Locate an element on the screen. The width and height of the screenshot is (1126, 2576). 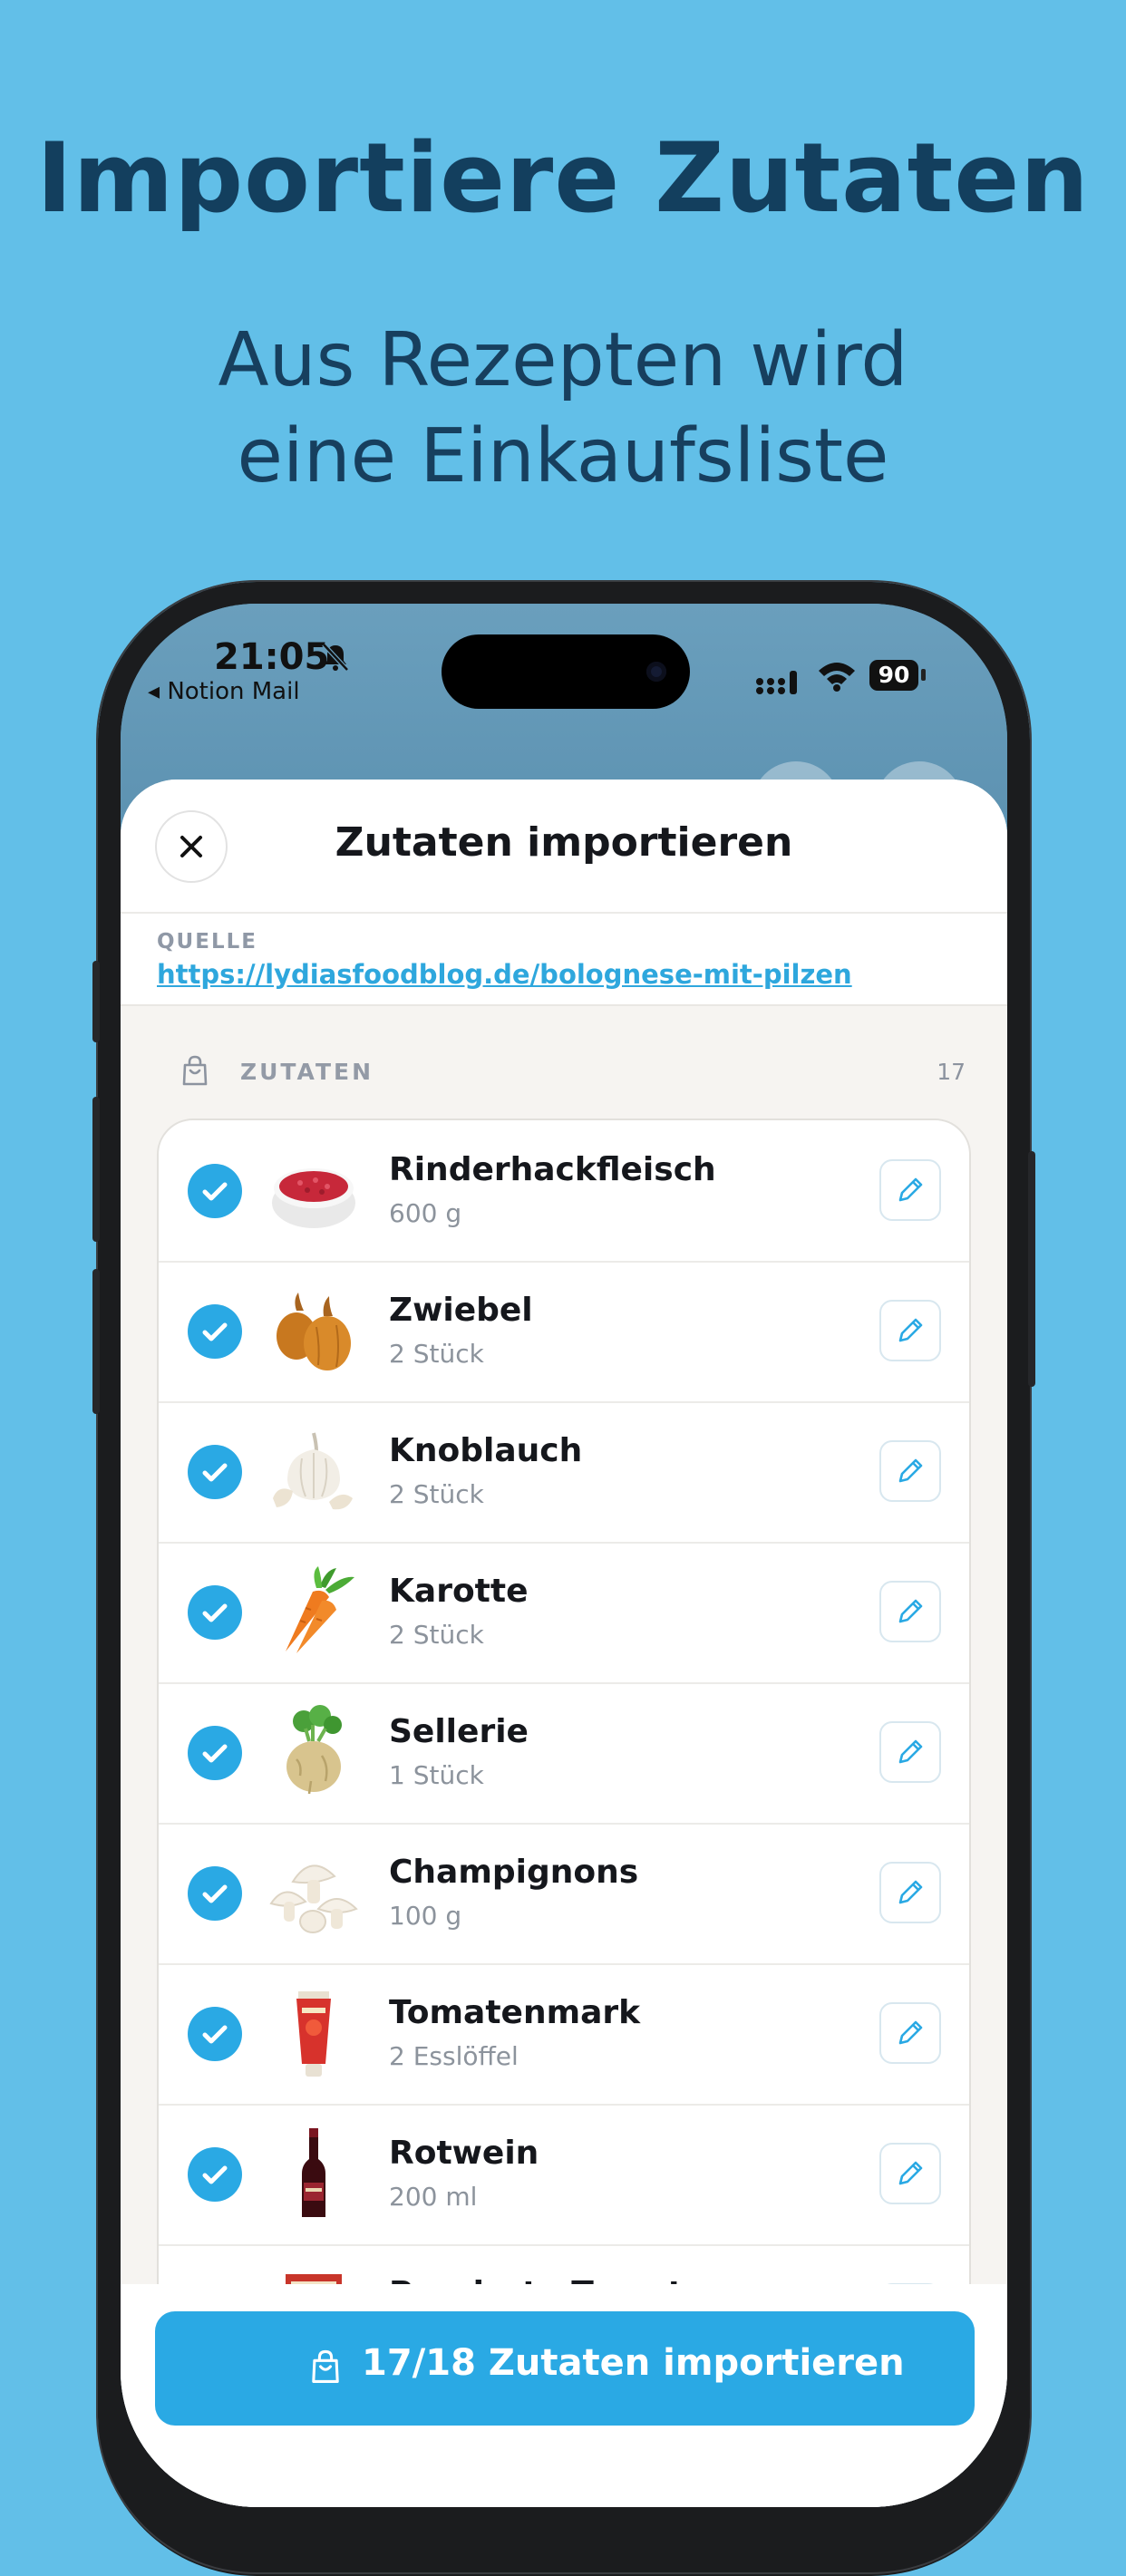
item-quantity: 2 Esslöffel is located at coordinates (454, 2056).